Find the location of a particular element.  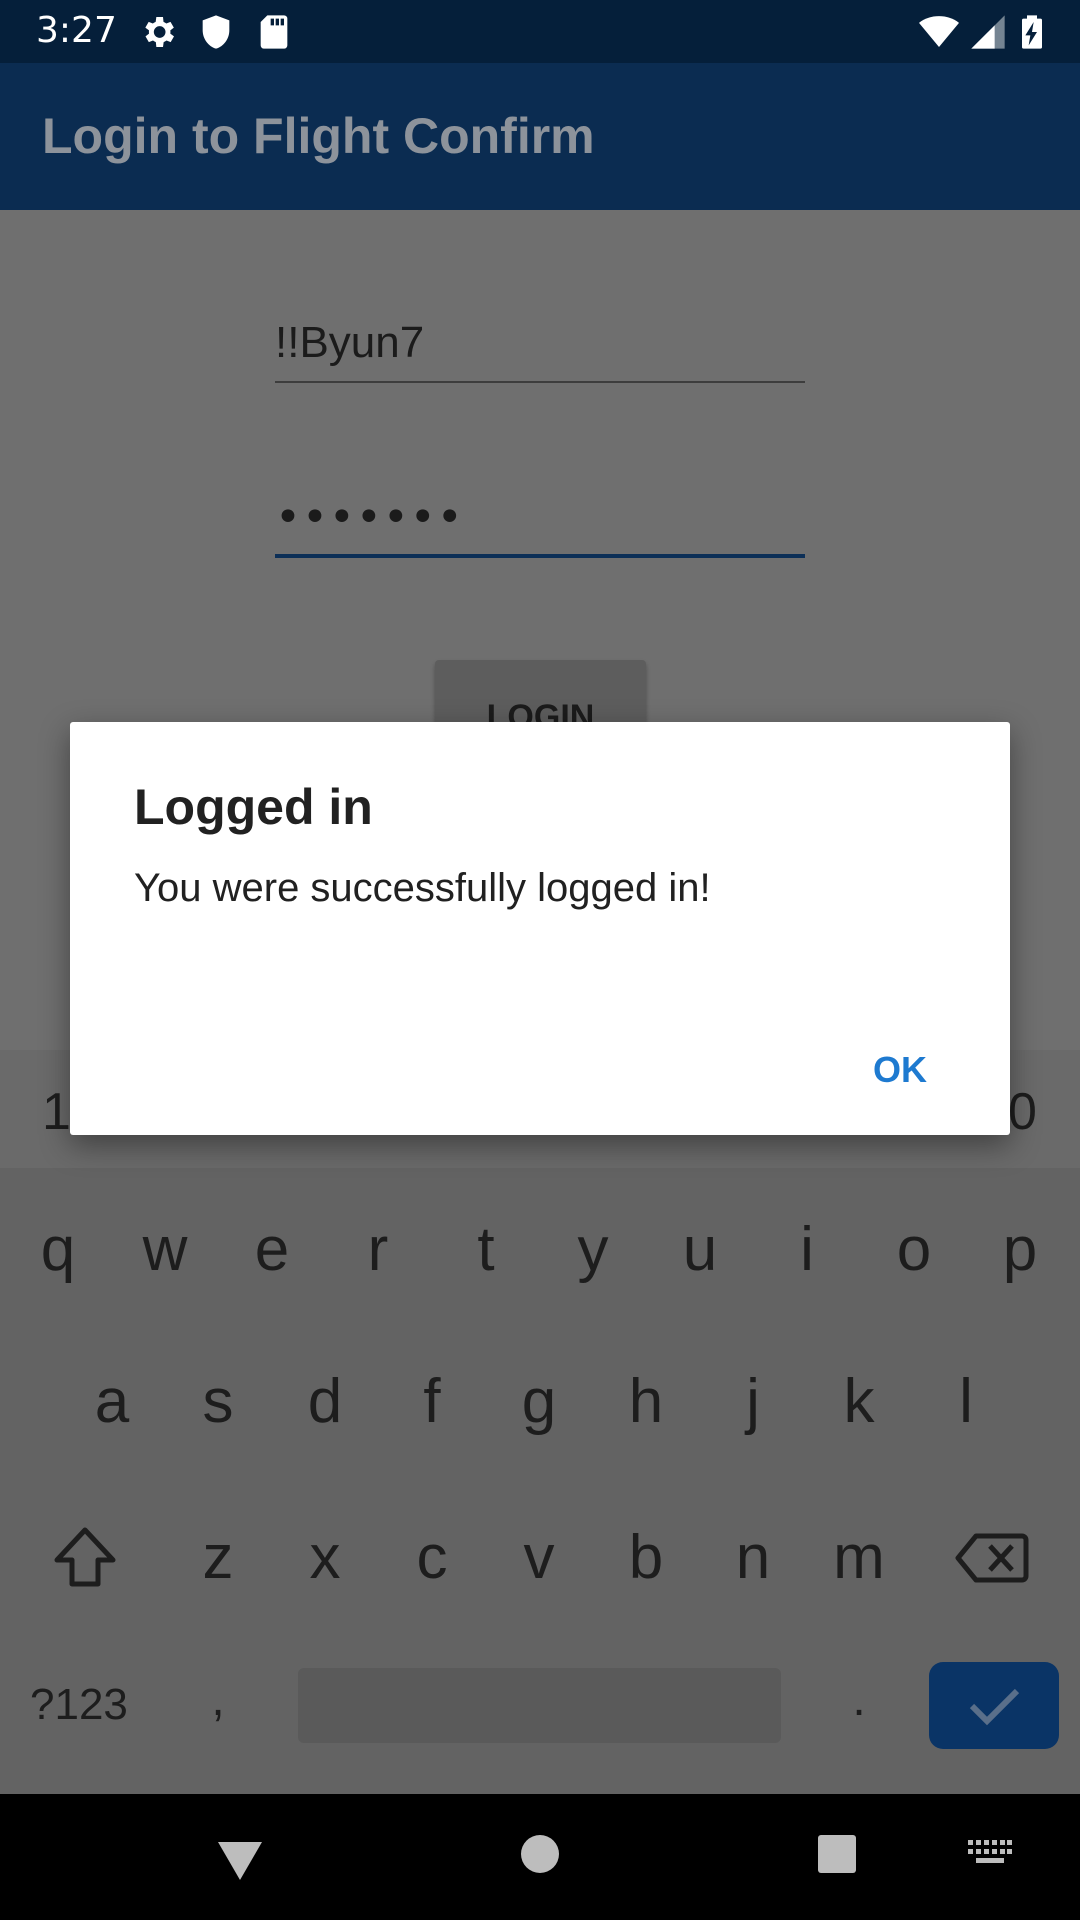

key-r: r is located at coordinates (378, 1255).